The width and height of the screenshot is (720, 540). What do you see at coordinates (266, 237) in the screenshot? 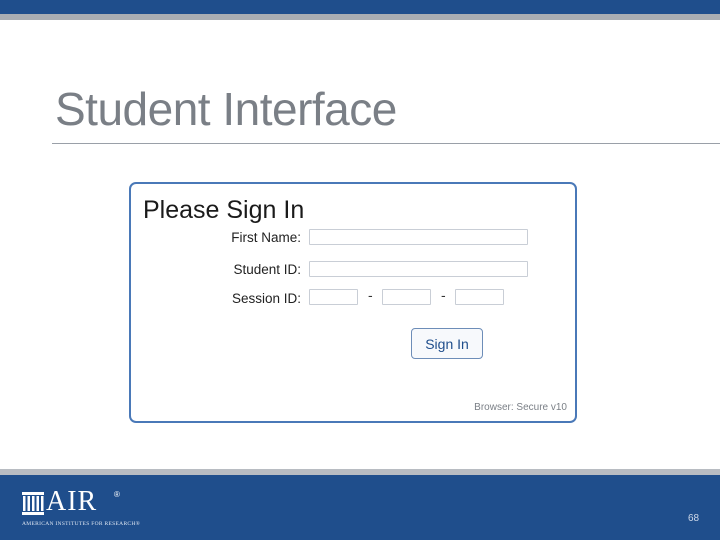
I see `first-name-label: First Name:` at bounding box center [266, 237].